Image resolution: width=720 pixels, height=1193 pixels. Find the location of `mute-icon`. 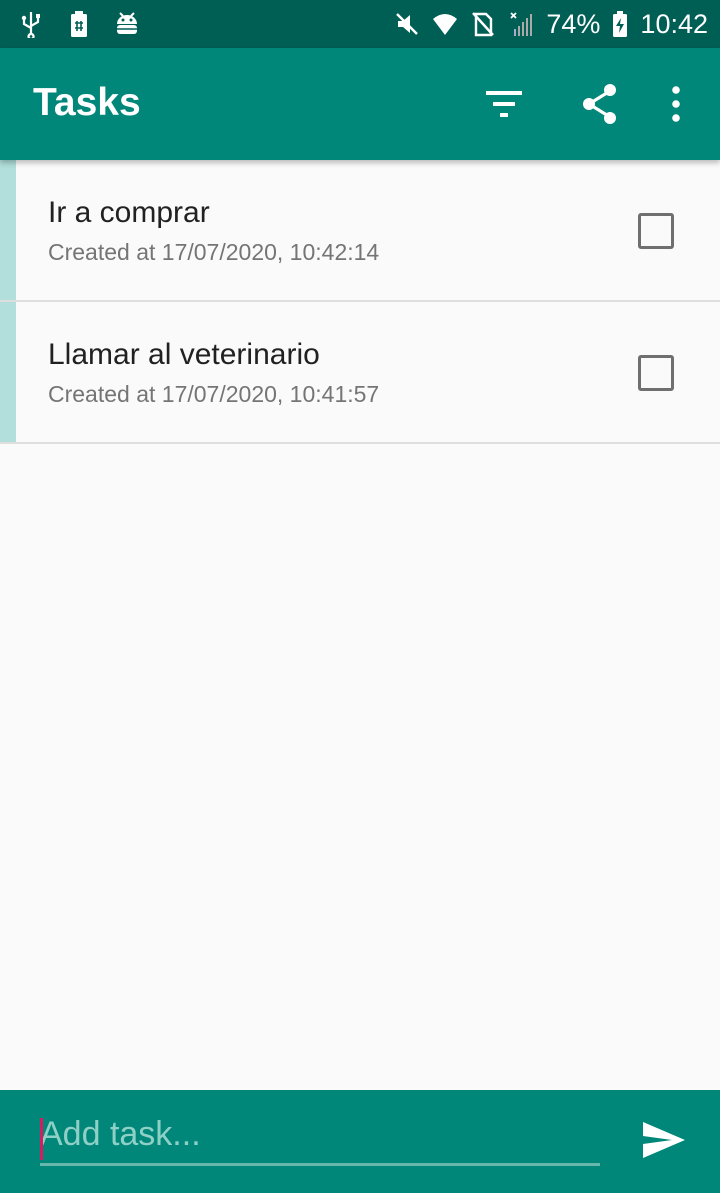

mute-icon is located at coordinates (407, 24).